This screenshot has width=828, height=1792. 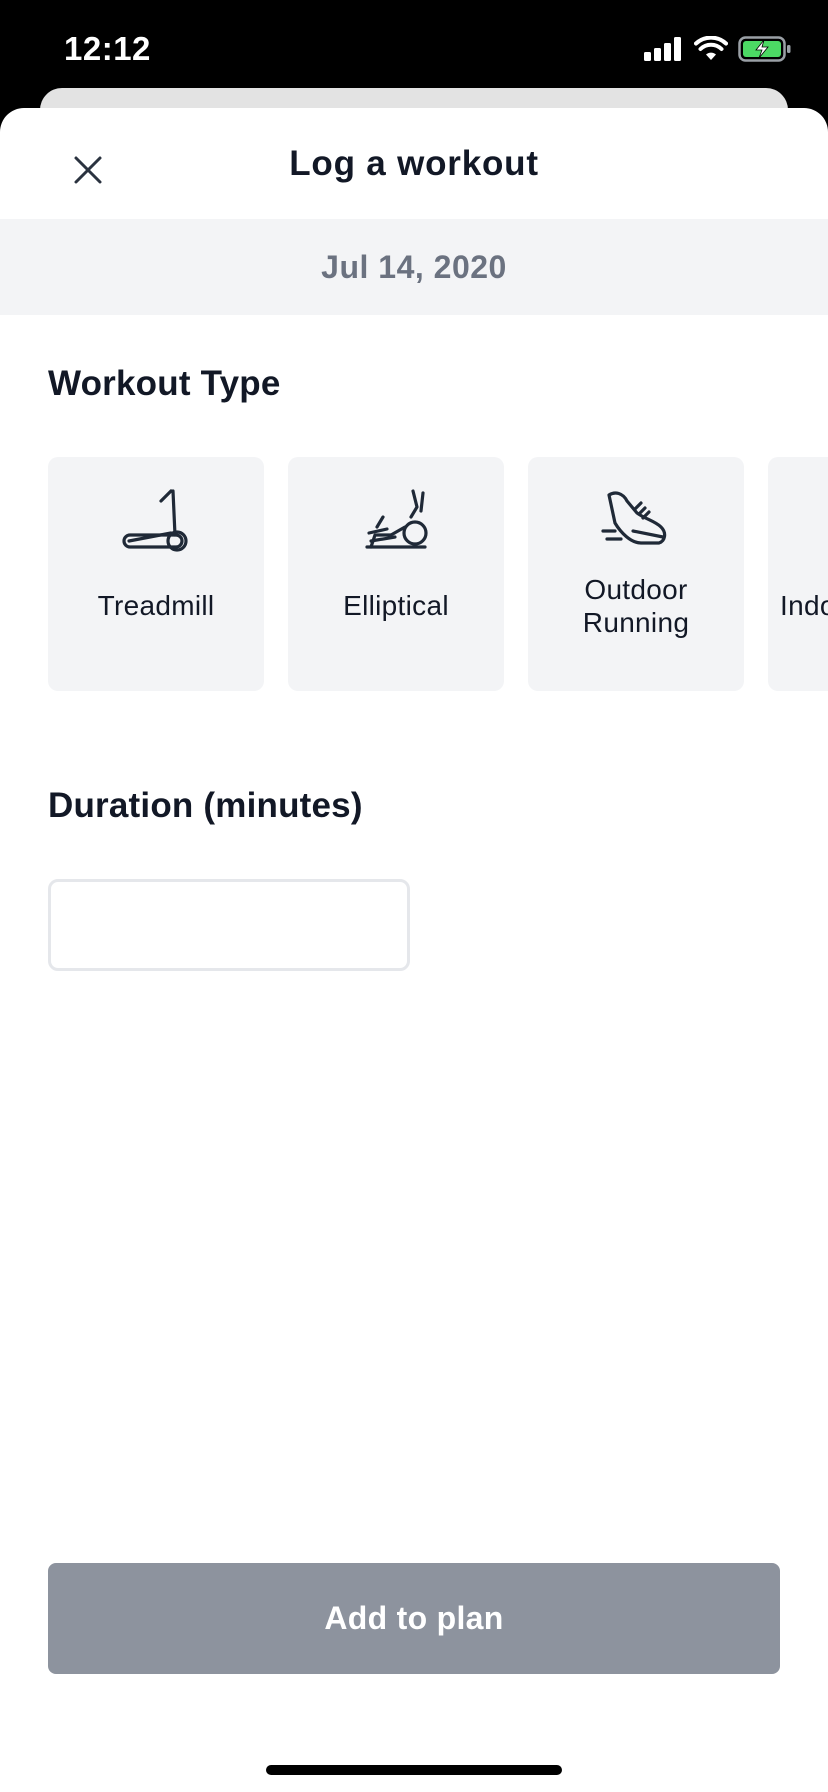 I want to click on status-bar: 12:12, so click(x=414, y=50).